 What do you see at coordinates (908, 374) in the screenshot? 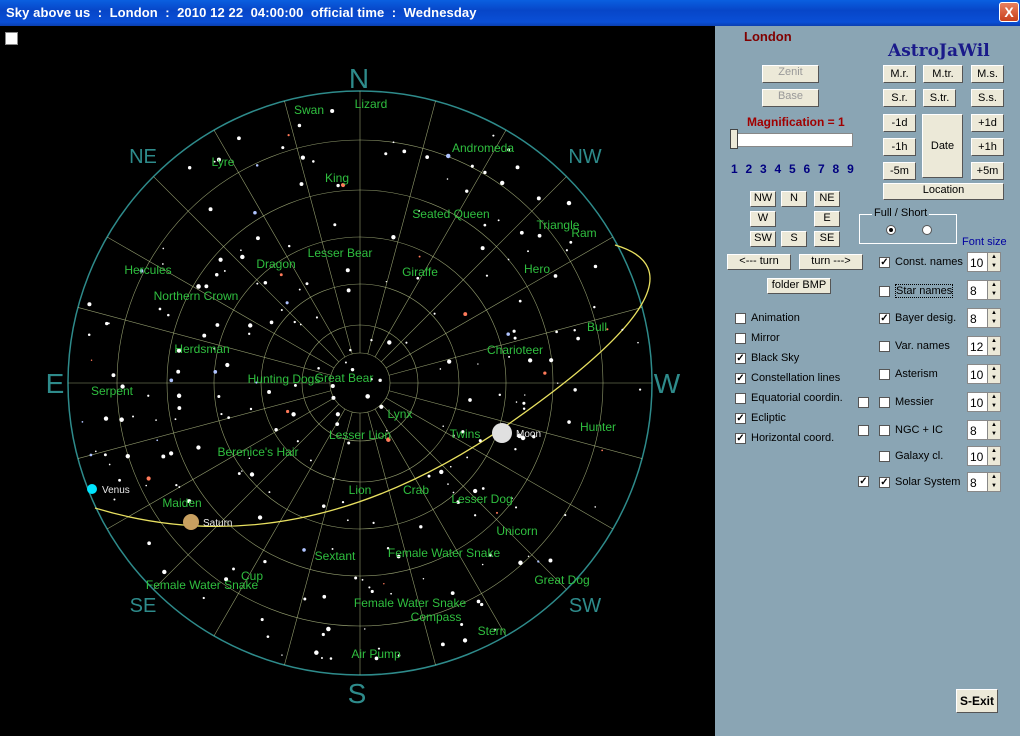
I see `option-asterism: Asterism` at bounding box center [908, 374].